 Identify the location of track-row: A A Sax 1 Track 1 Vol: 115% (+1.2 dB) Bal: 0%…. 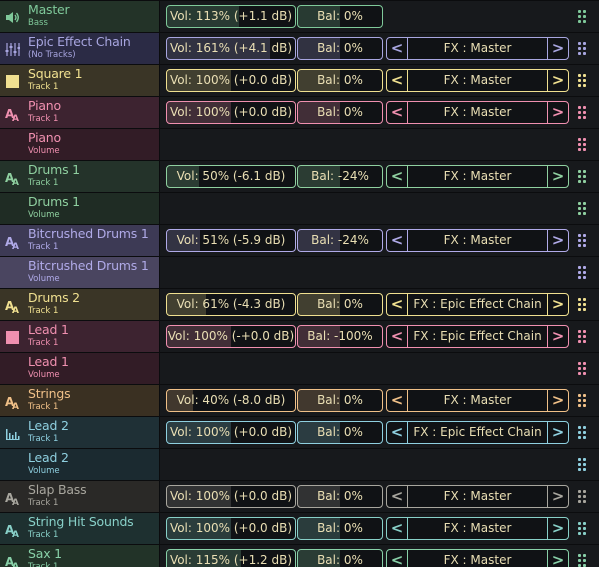
(299, 555).